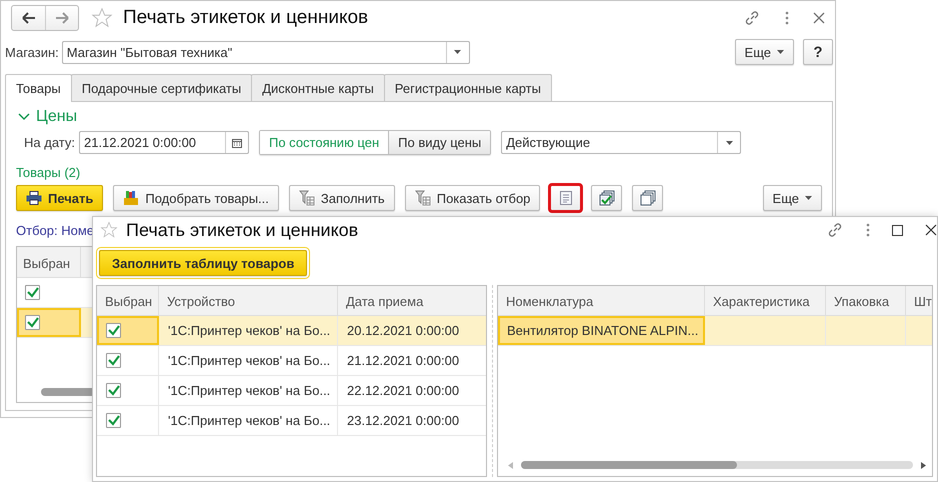  Describe the element at coordinates (510, 465) in the screenshot. I see `scroll-left-icon` at that location.